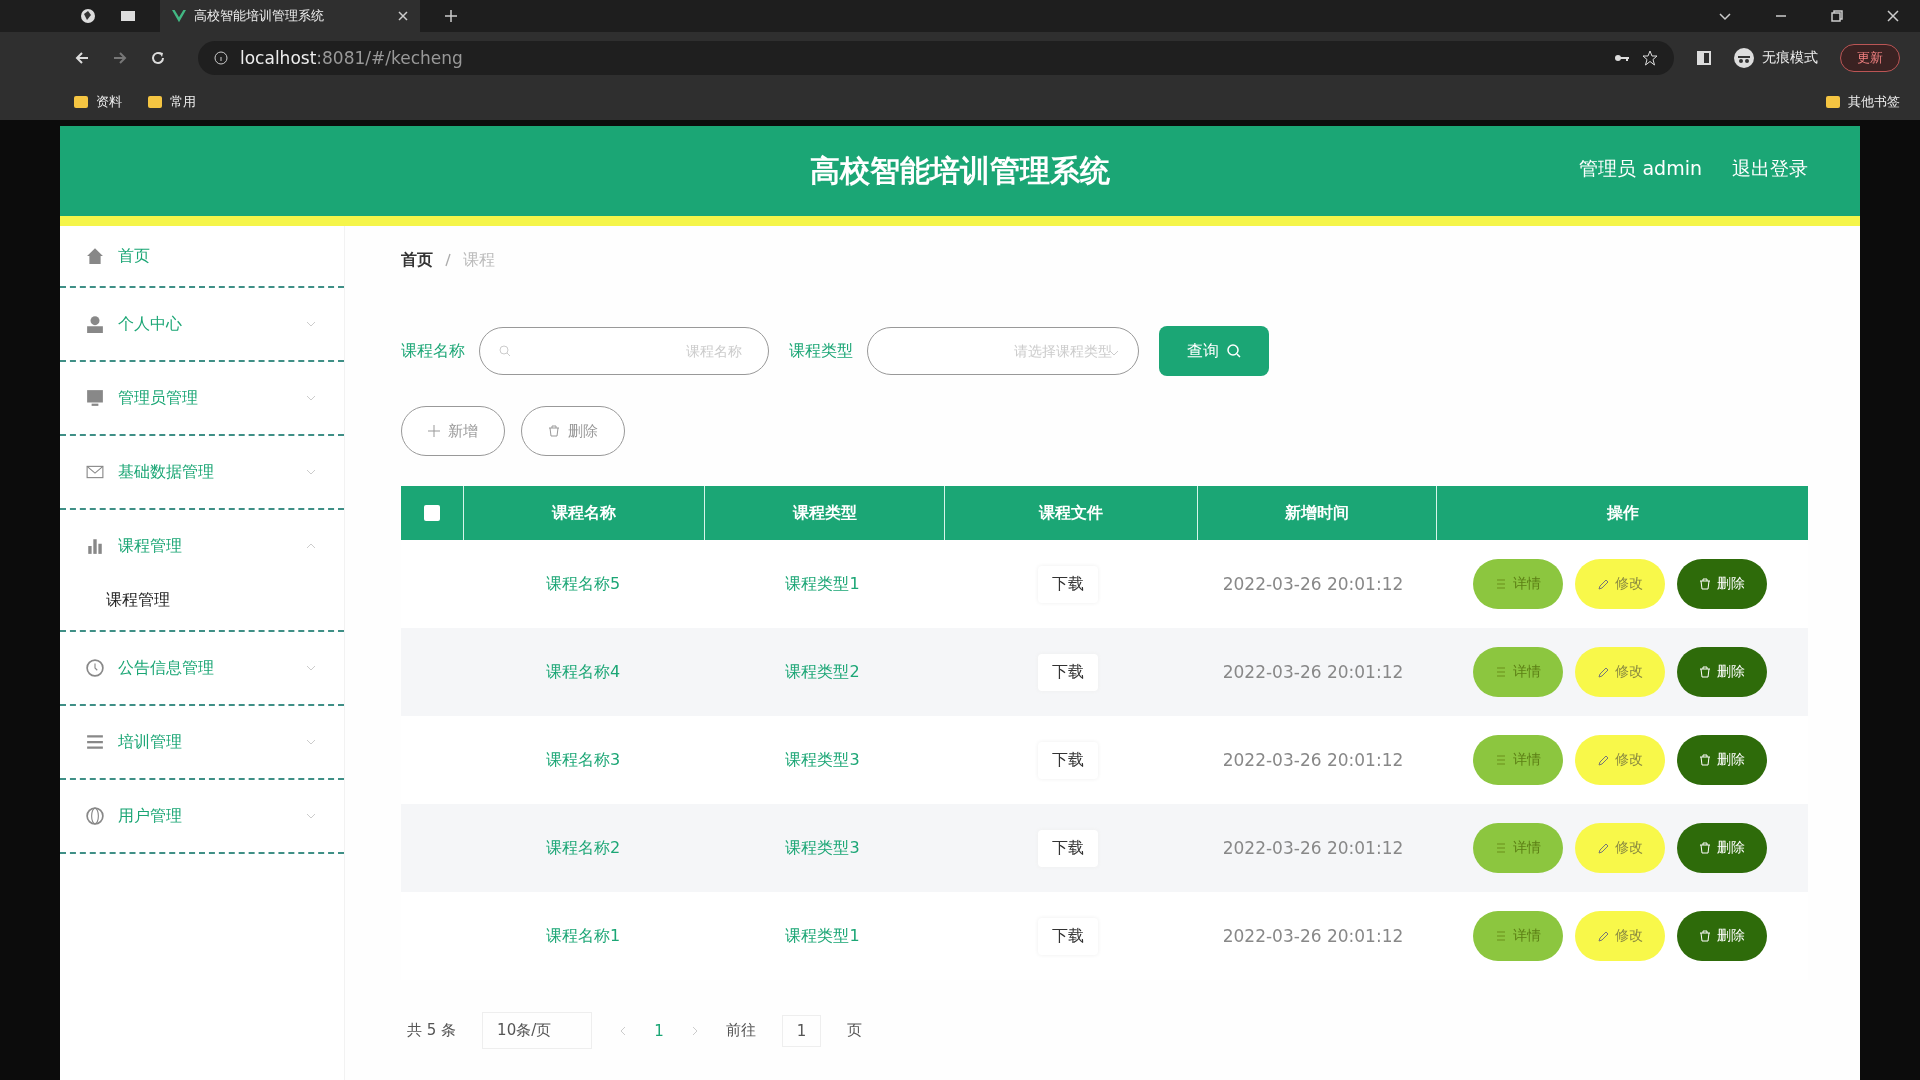 The width and height of the screenshot is (1920, 1080). I want to click on forward-icon, so click(120, 58).